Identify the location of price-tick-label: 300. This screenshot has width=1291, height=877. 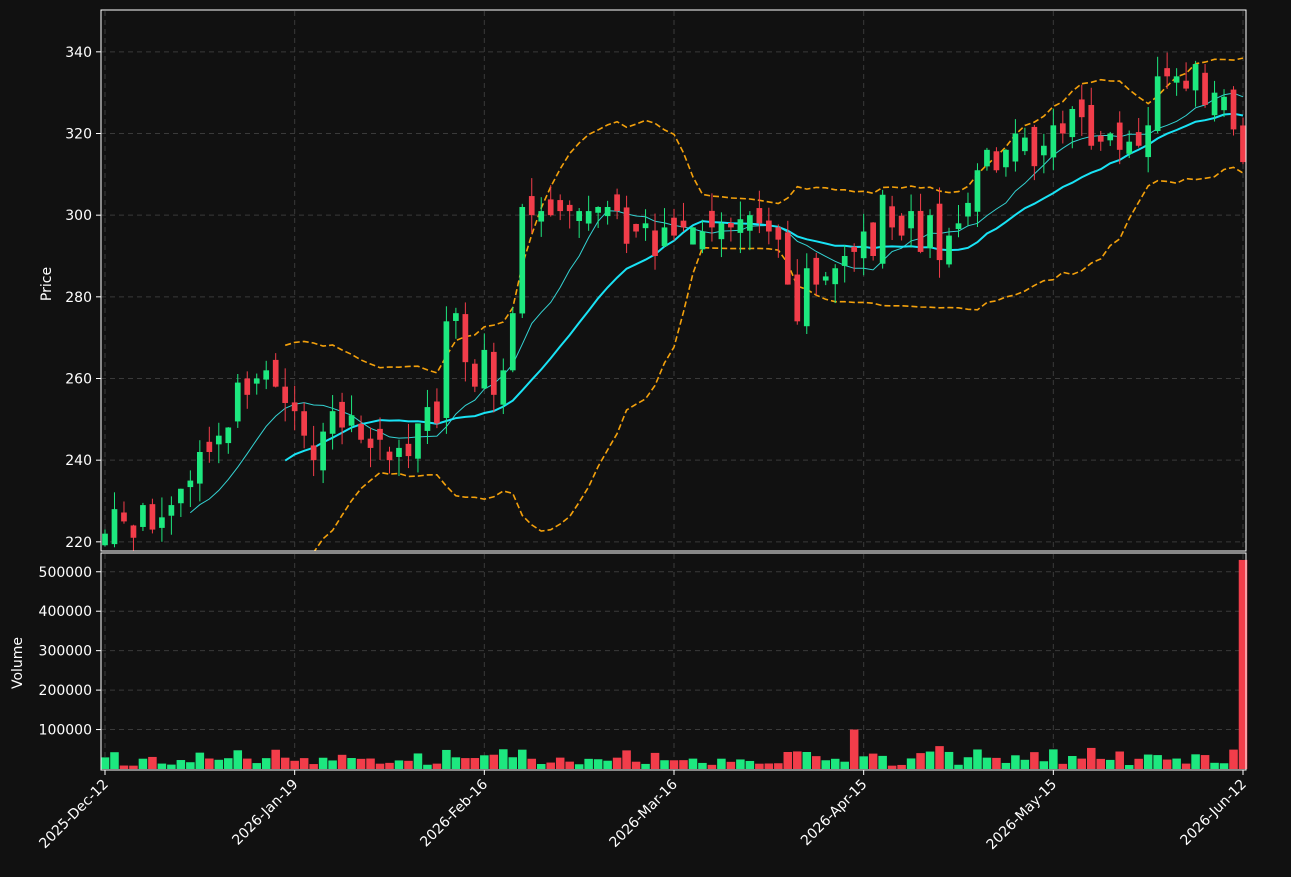
(78, 216).